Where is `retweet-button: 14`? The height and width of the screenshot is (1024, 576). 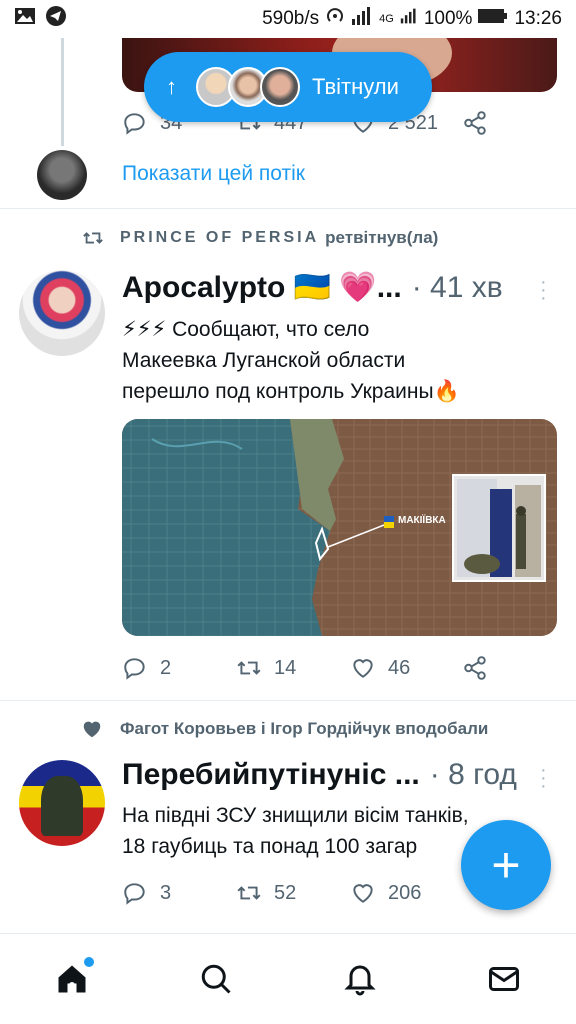 retweet-button: 14 is located at coordinates (266, 668).